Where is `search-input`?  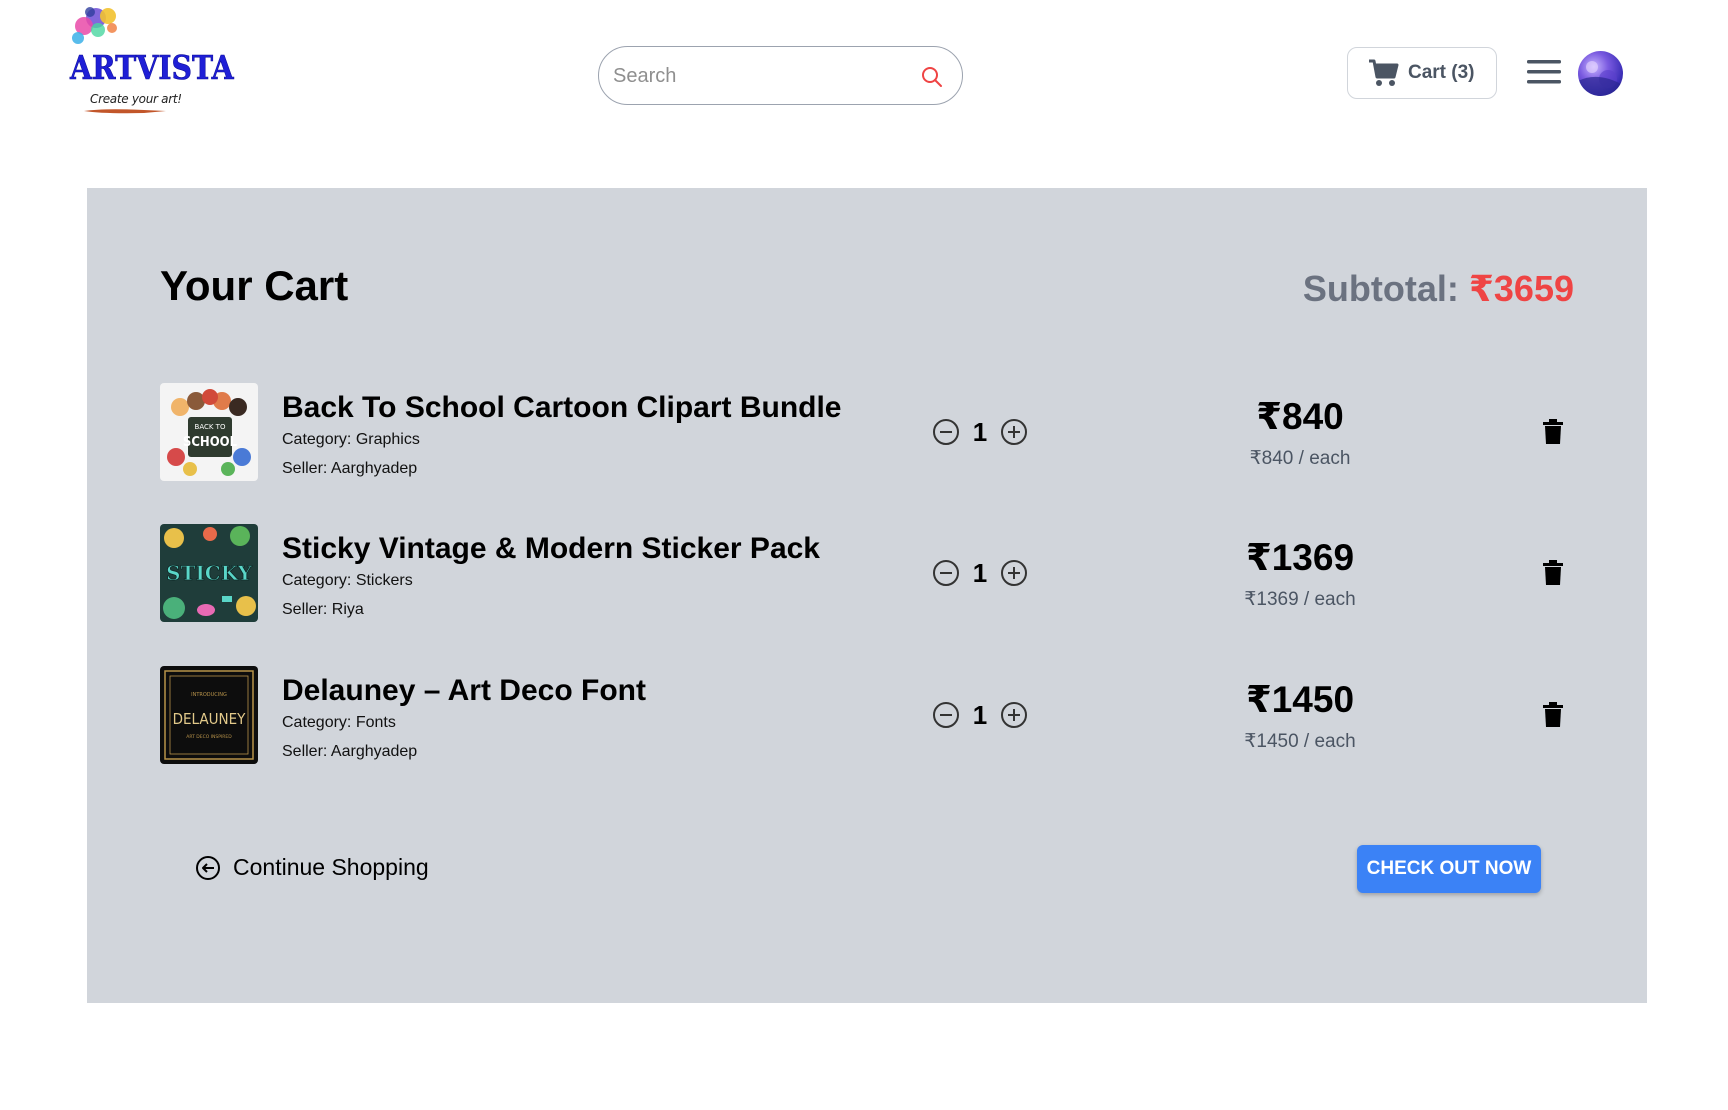
search-input is located at coordinates (758, 76).